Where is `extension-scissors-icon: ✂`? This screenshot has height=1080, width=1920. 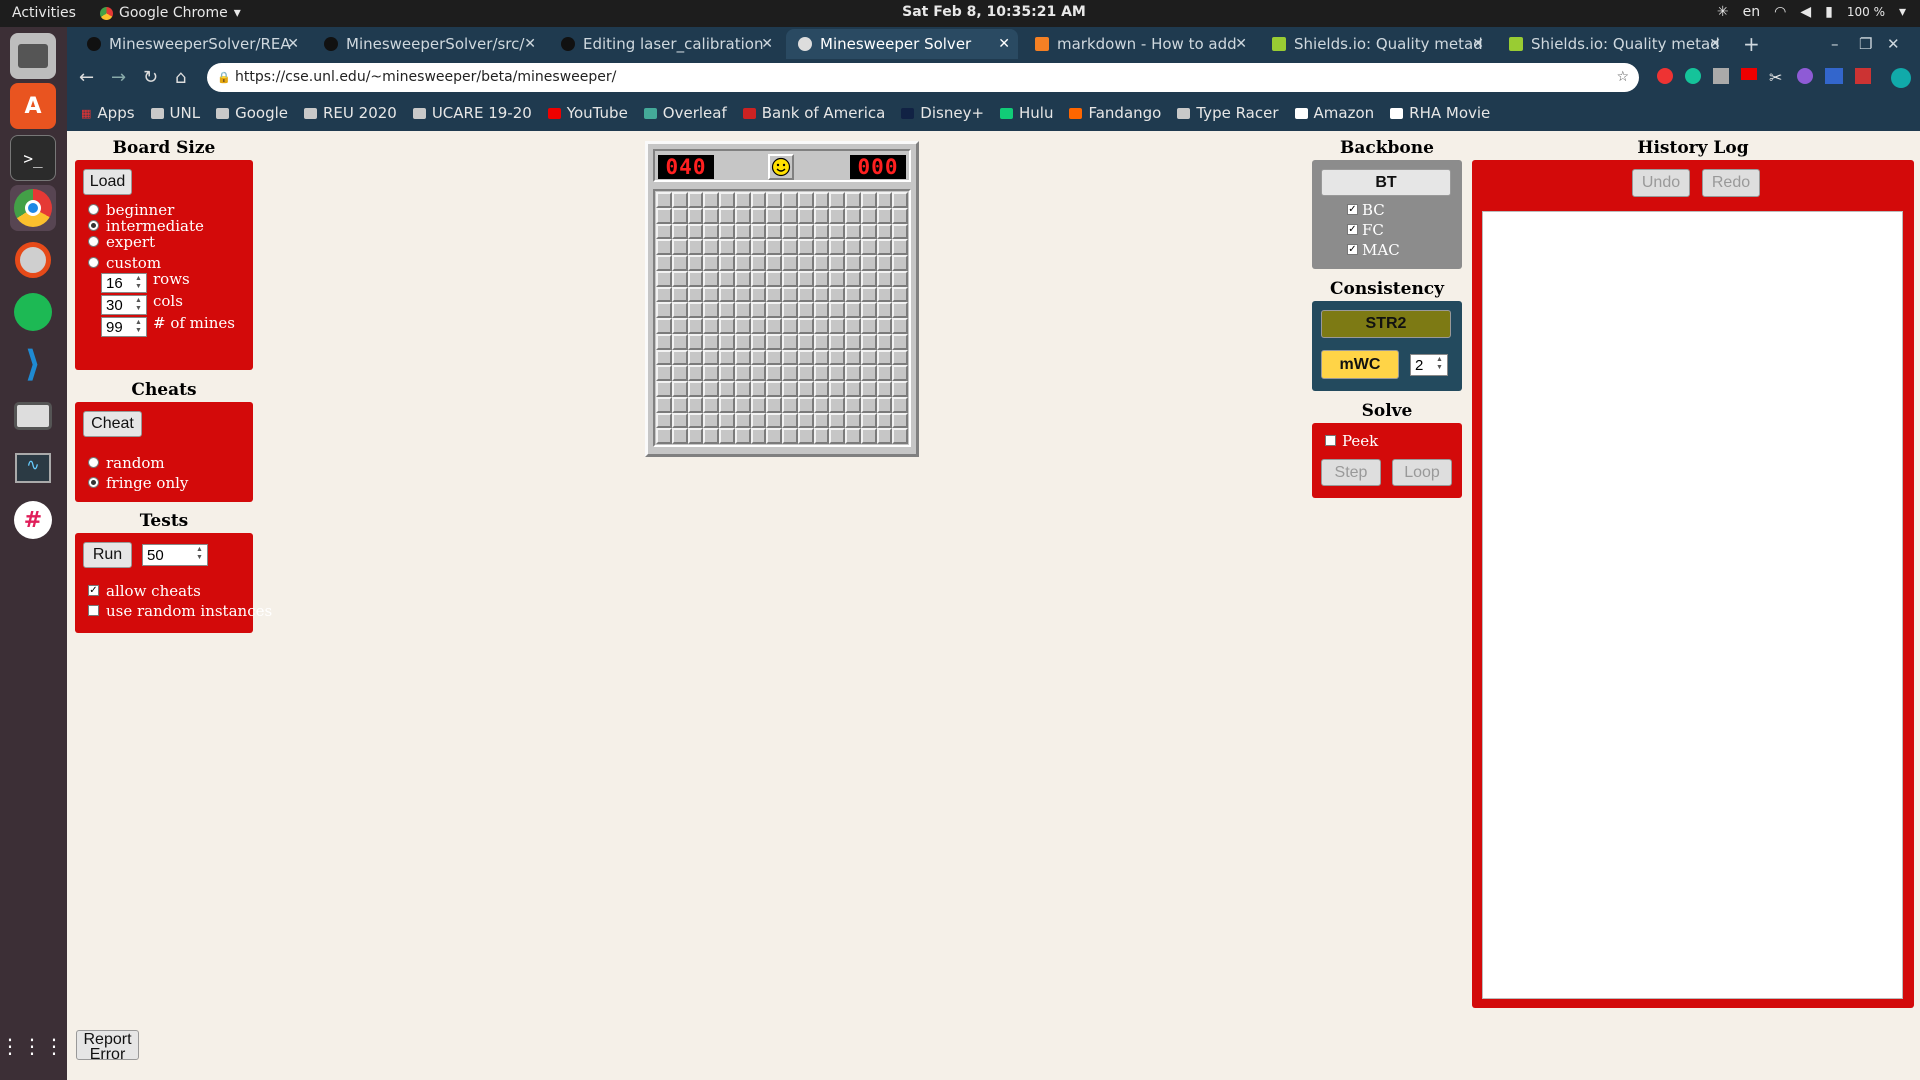
extension-scissors-icon: ✂ is located at coordinates (1777, 77).